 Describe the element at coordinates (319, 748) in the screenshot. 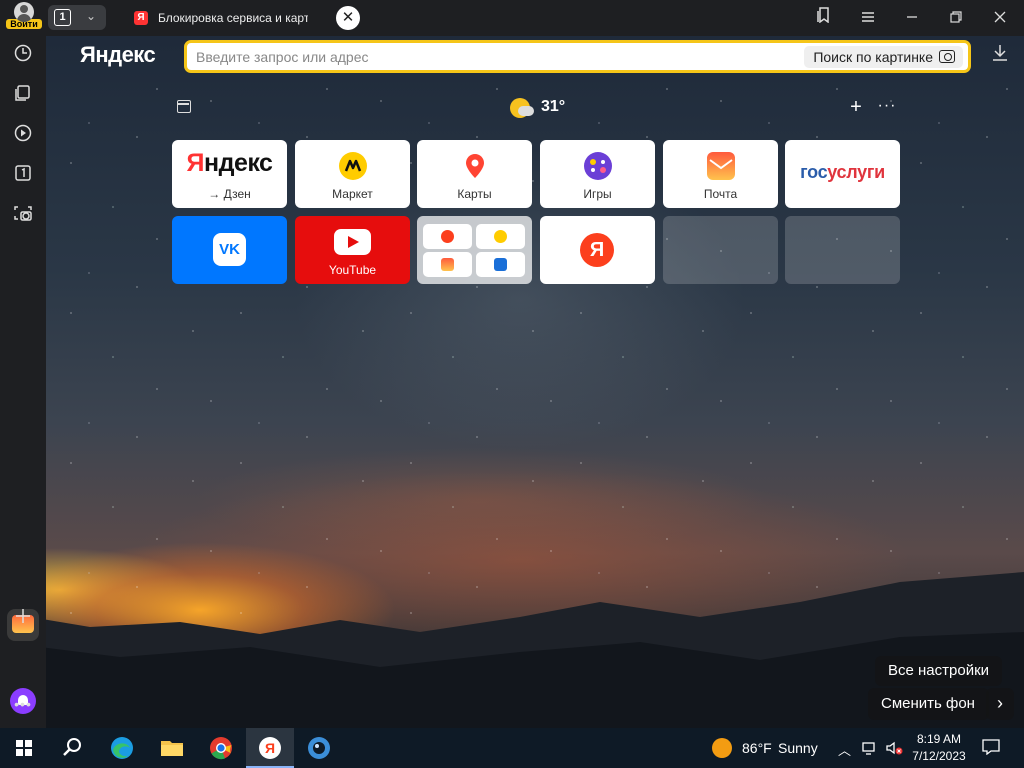

I see `app-lens-icon` at that location.